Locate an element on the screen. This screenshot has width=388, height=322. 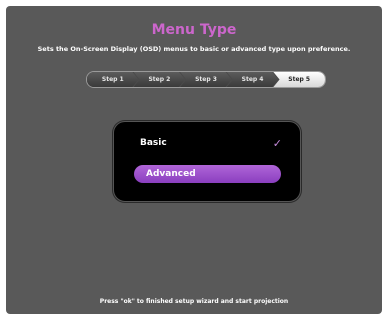
step-4: Step 4 is located at coordinates (252, 79).